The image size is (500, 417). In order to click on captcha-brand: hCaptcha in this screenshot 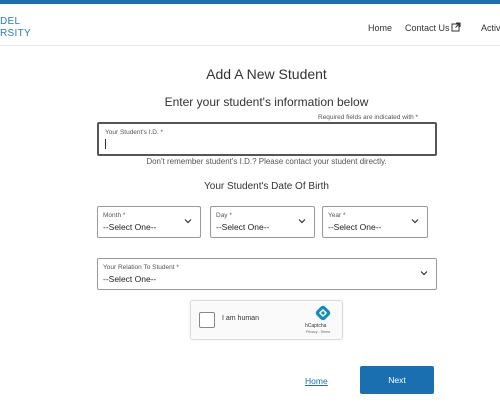, I will do `click(316, 326)`.